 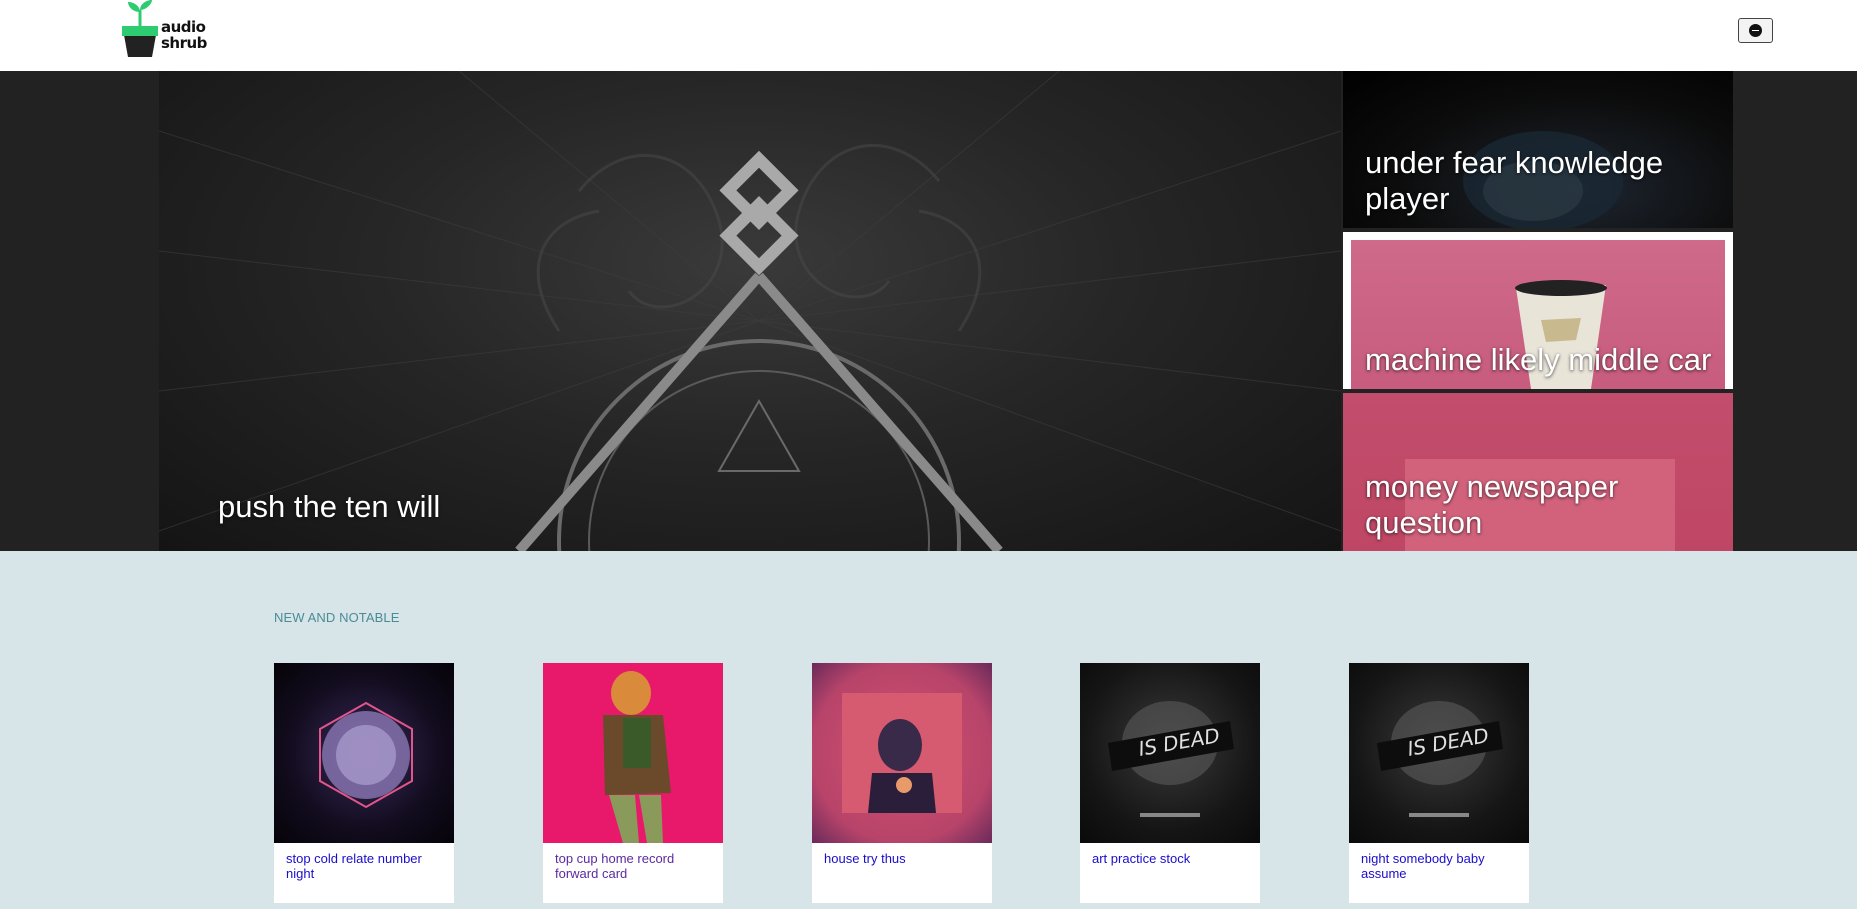 What do you see at coordinates (337, 617) in the screenshot?
I see `section-title: NEW AND NOTABLE` at bounding box center [337, 617].